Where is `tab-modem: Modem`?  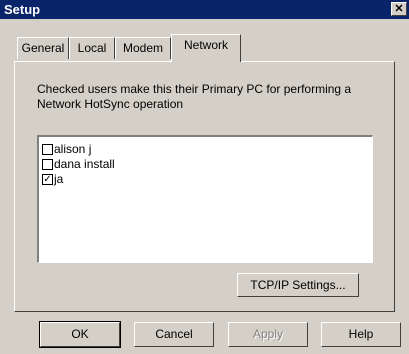 tab-modem: Modem is located at coordinates (143, 48).